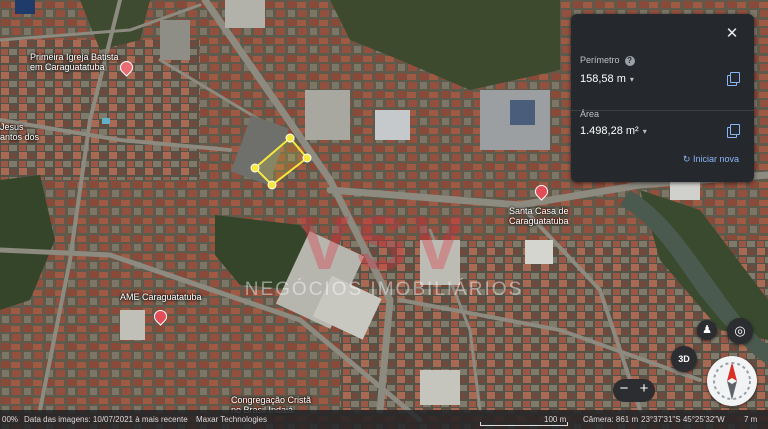 The height and width of the screenshot is (429, 768). I want to click on area-label: Área, so click(590, 114).